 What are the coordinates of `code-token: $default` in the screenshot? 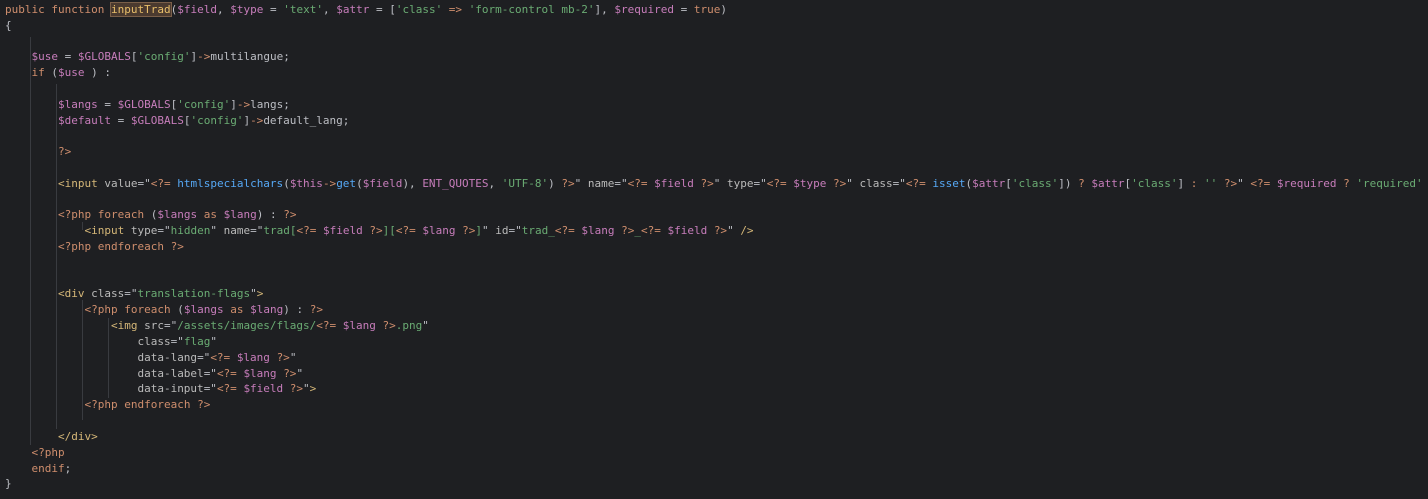 It's located at (84, 120).